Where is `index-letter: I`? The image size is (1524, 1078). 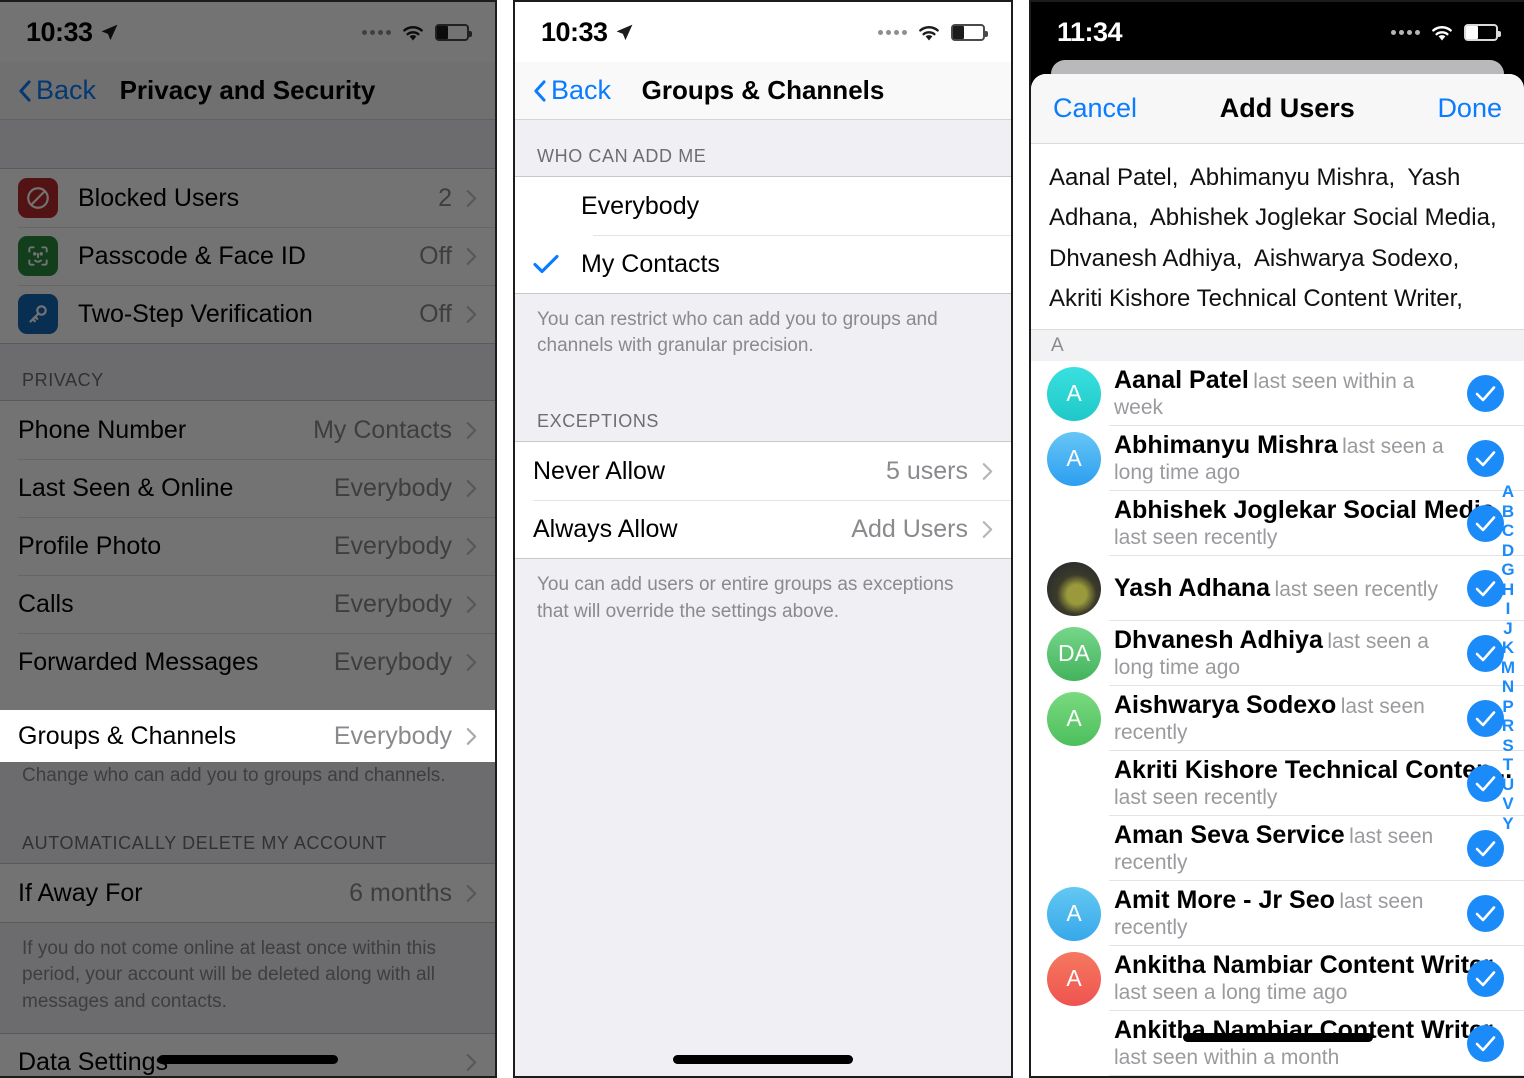 index-letter: I is located at coordinates (1508, 609).